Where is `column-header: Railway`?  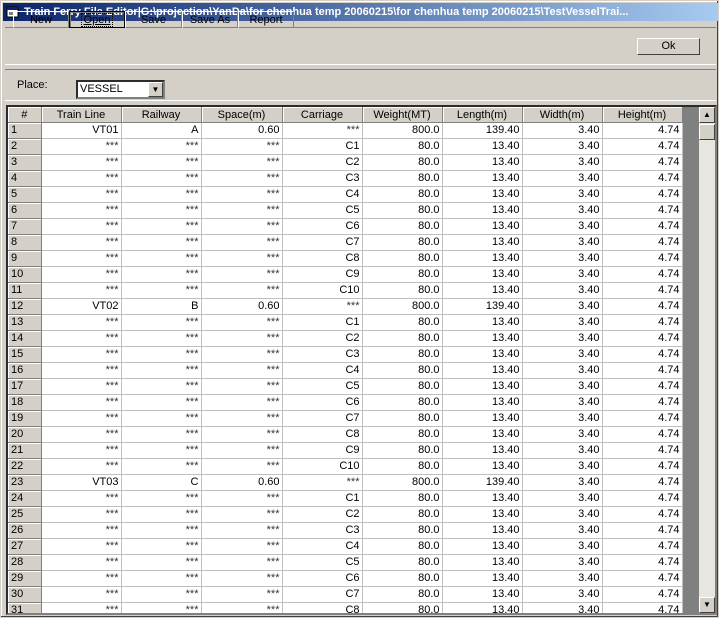
column-header: Railway is located at coordinates (161, 115).